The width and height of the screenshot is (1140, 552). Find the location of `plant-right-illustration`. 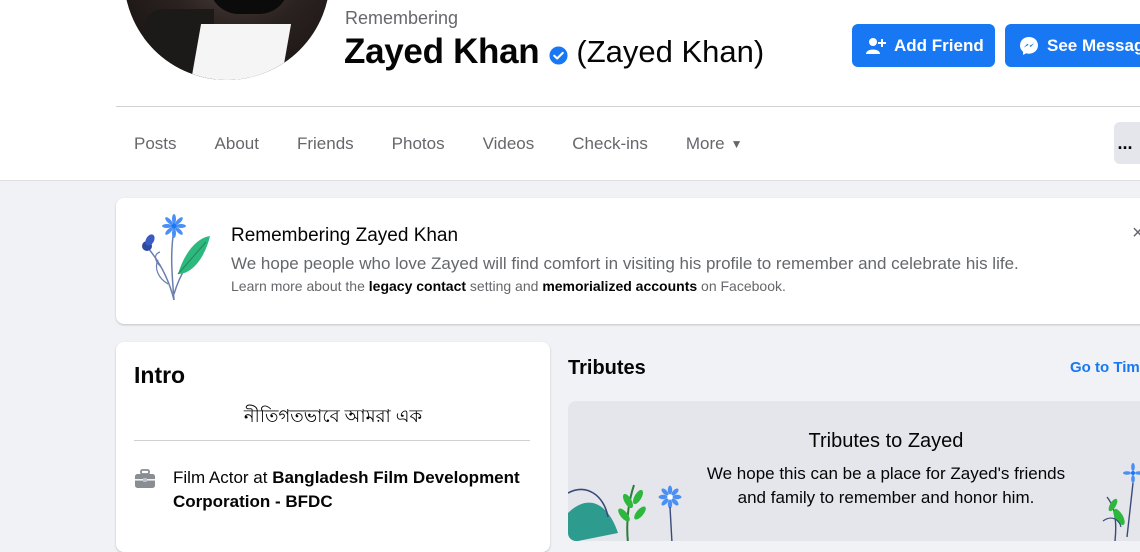

plant-right-illustration is located at coordinates (1121, 502).